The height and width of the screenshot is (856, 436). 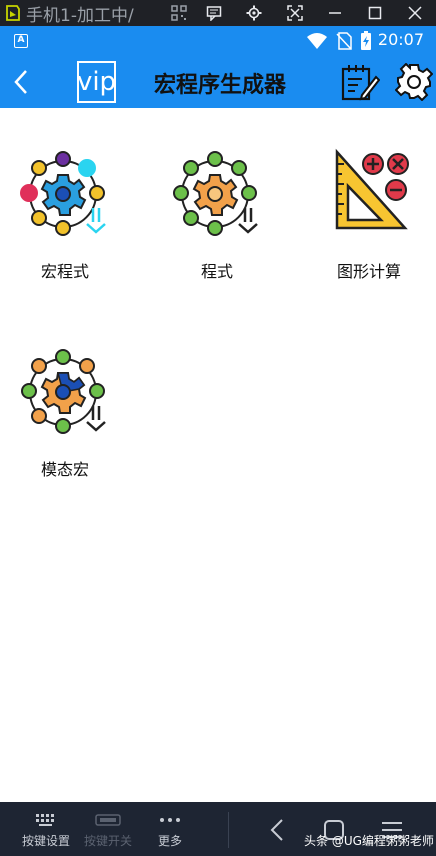 I want to click on keyswitch-button: 按键开关, so click(x=108, y=830).